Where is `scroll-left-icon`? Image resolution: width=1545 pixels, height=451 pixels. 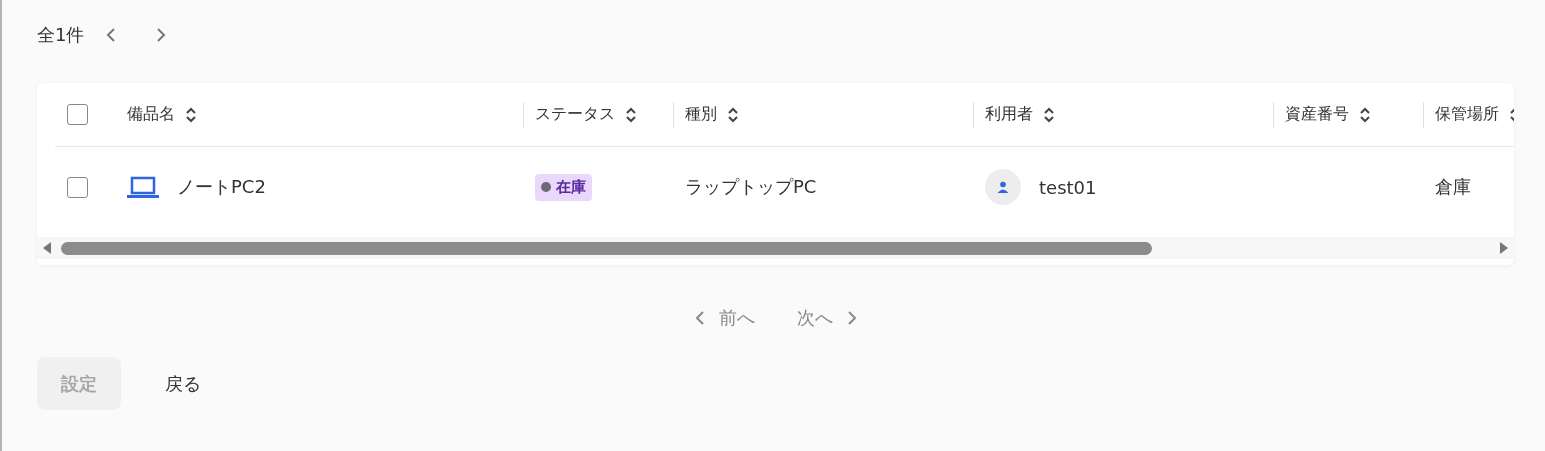
scroll-left-icon is located at coordinates (47, 248).